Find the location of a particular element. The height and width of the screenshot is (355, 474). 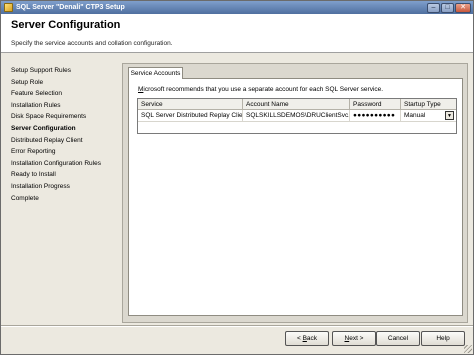

nav-item-server-configuration: Server Configuration is located at coordinates (66, 129).